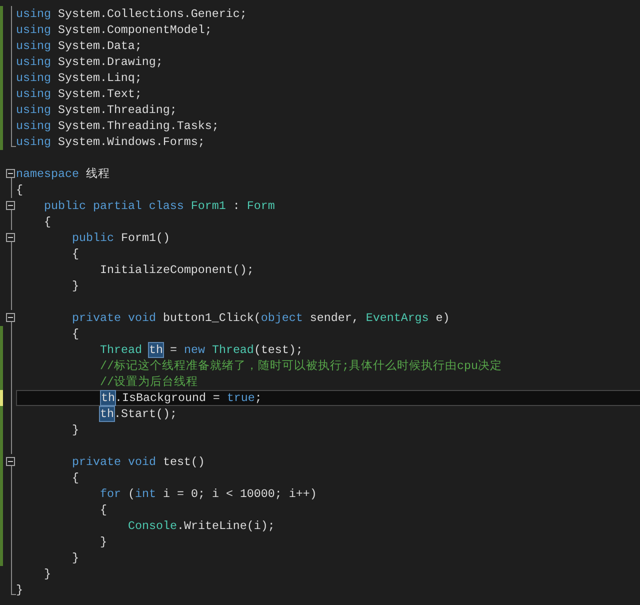  I want to click on code-line: using System.Collections.Generic;, so click(131, 14).